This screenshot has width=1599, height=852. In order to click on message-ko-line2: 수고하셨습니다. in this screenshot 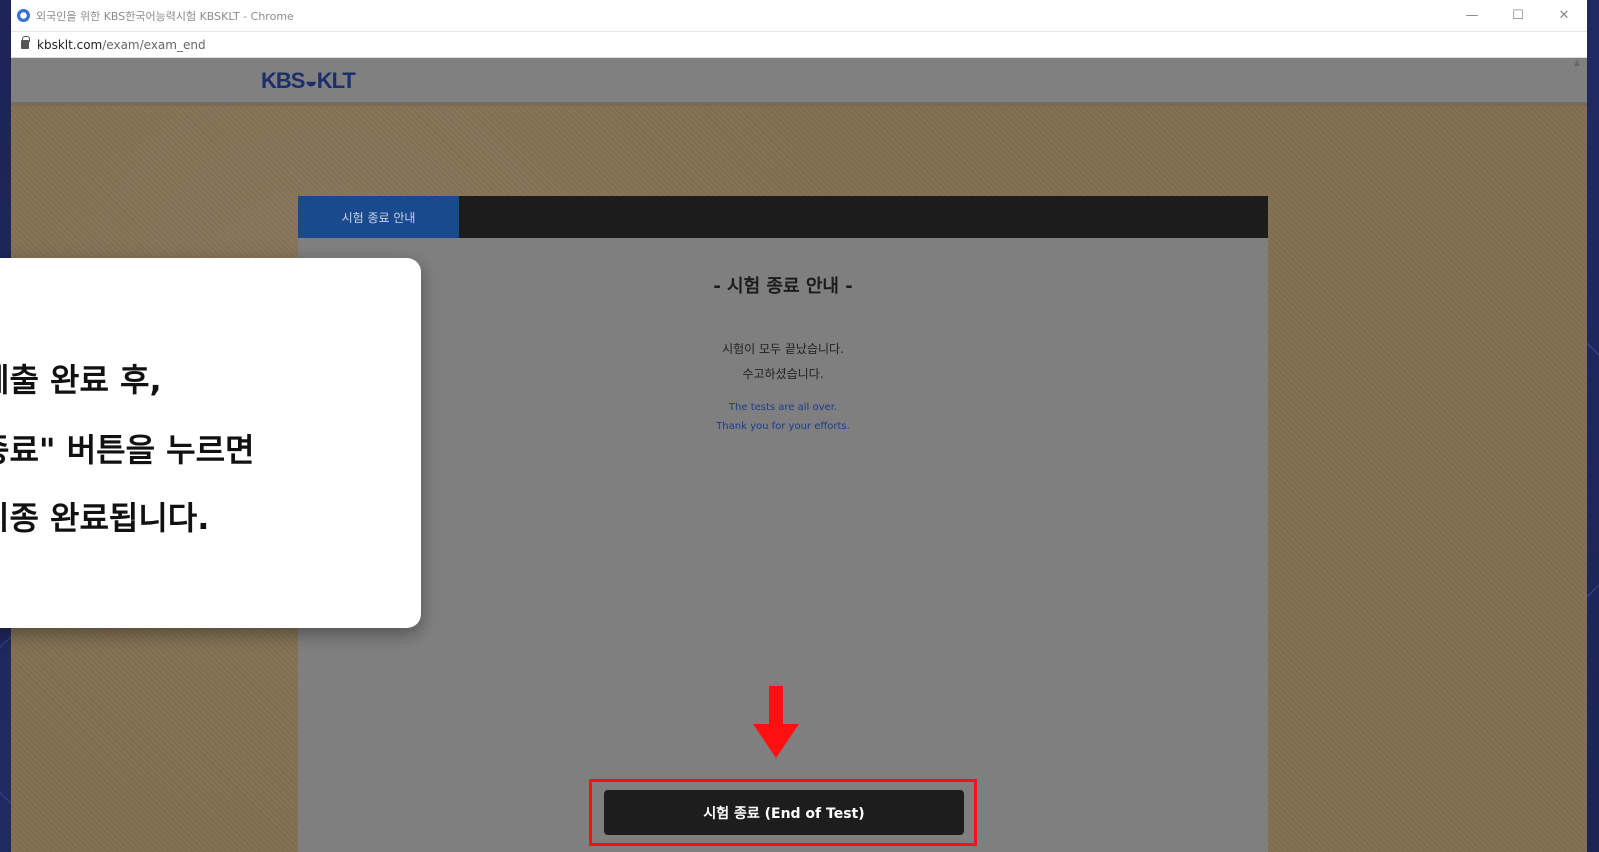, I will do `click(783, 374)`.